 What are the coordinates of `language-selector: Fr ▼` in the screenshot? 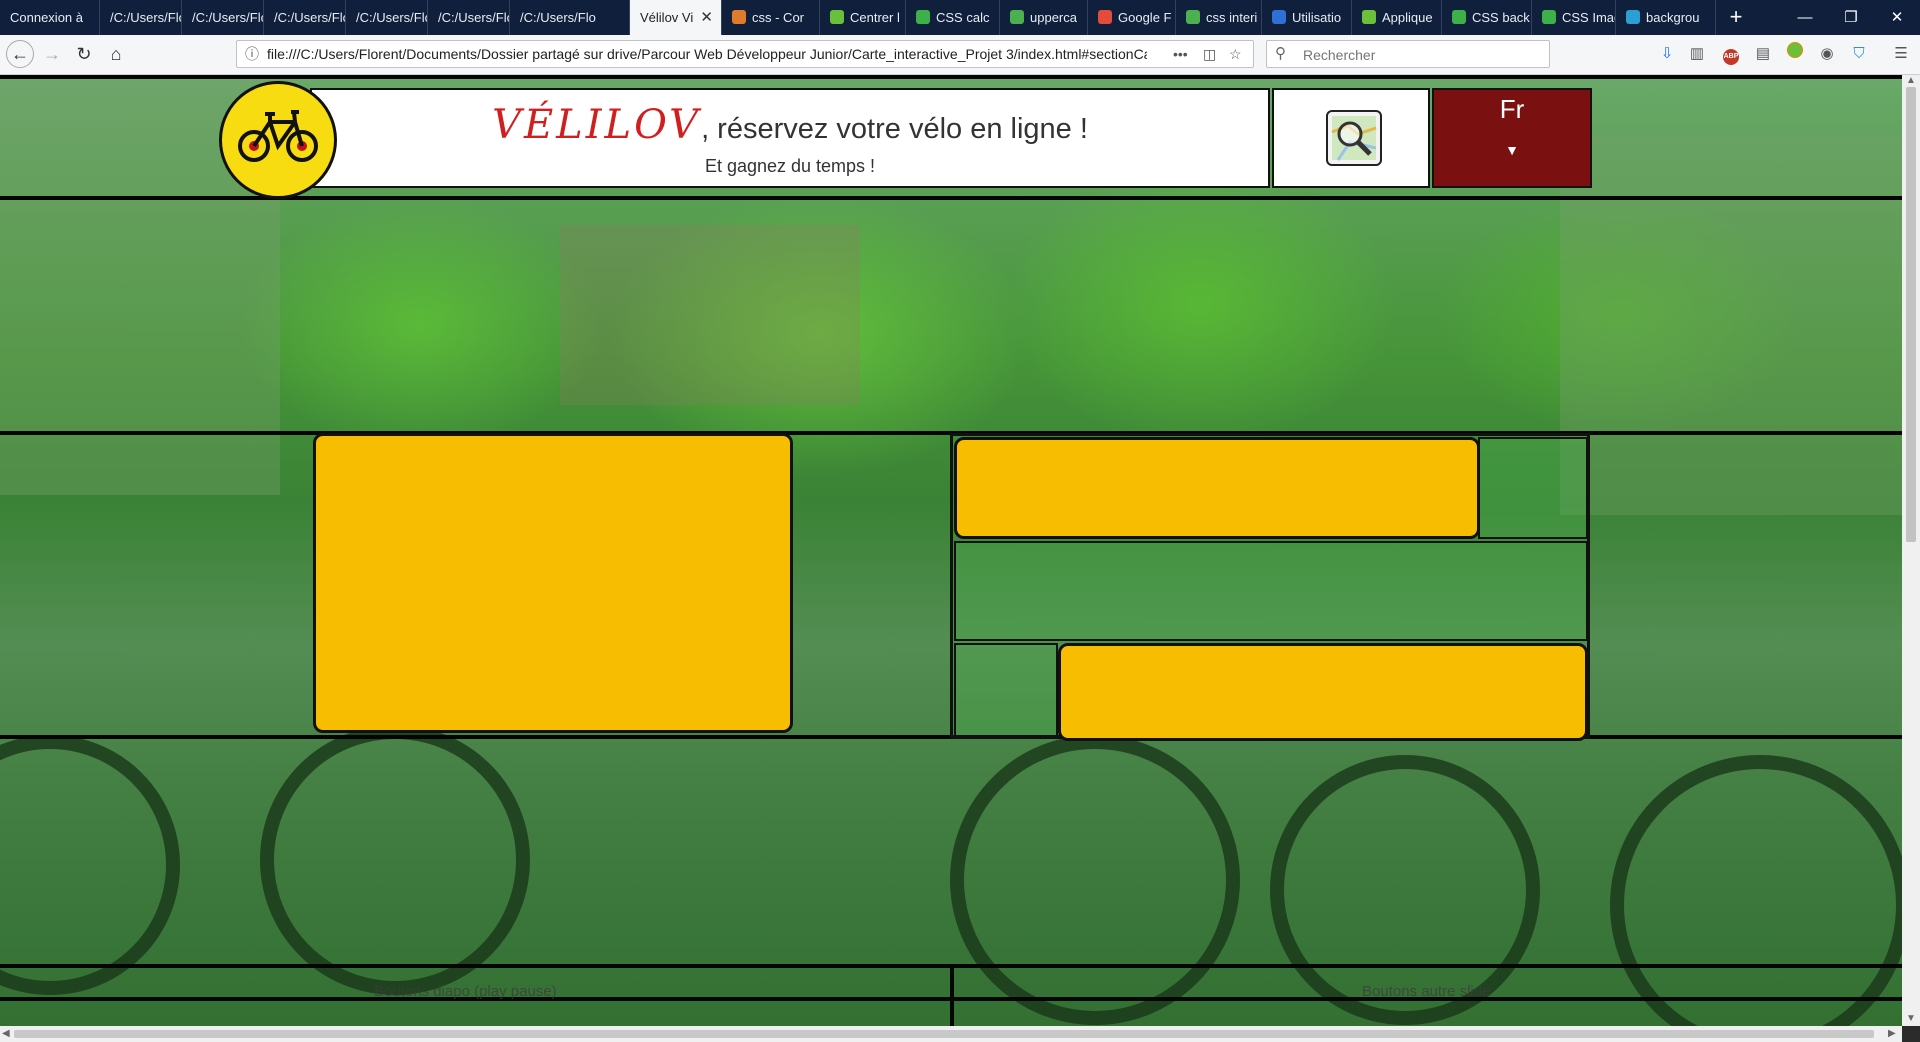 It's located at (1512, 138).